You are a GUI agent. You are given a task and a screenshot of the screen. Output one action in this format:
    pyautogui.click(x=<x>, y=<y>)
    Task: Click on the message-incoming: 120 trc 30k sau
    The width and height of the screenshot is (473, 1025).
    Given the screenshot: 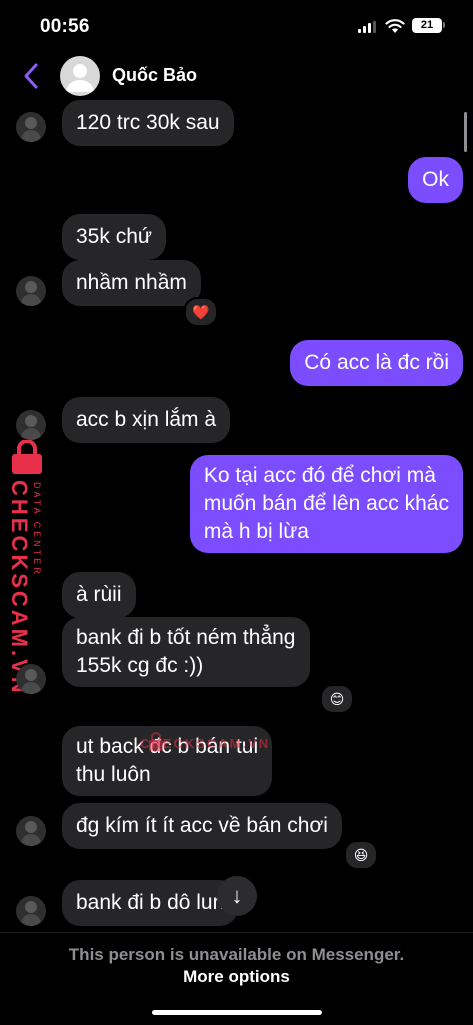 What is the action you would take?
    pyautogui.click(x=148, y=123)
    